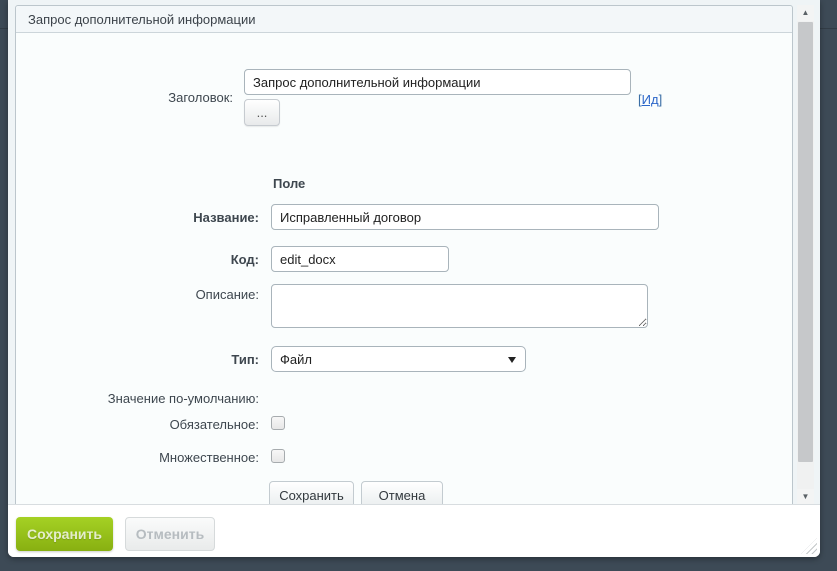  Describe the element at coordinates (465, 217) in the screenshot. I see `name-field-input` at that location.